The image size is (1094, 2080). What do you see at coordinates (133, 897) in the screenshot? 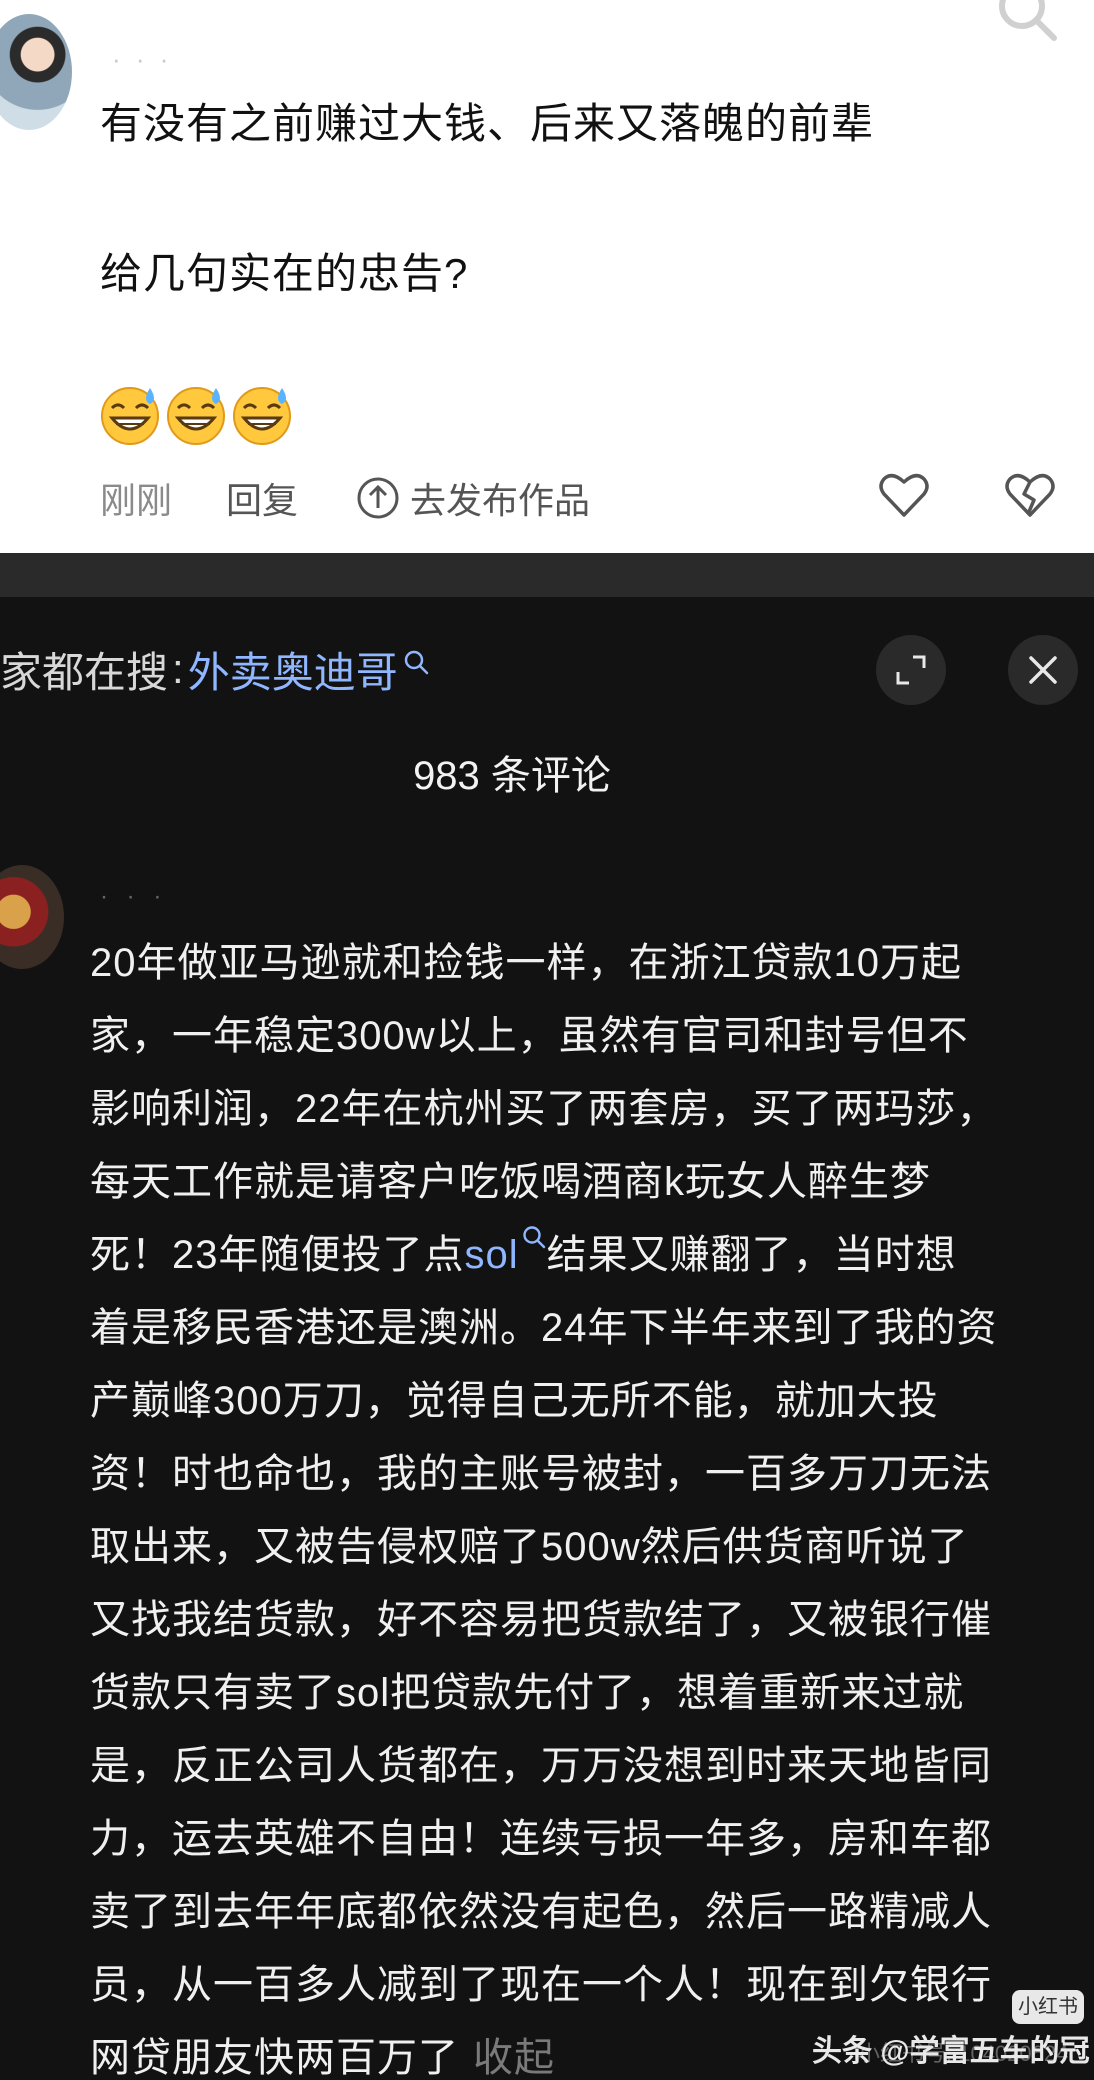
I see `commenter-username-blurred: · · ·` at bounding box center [133, 897].